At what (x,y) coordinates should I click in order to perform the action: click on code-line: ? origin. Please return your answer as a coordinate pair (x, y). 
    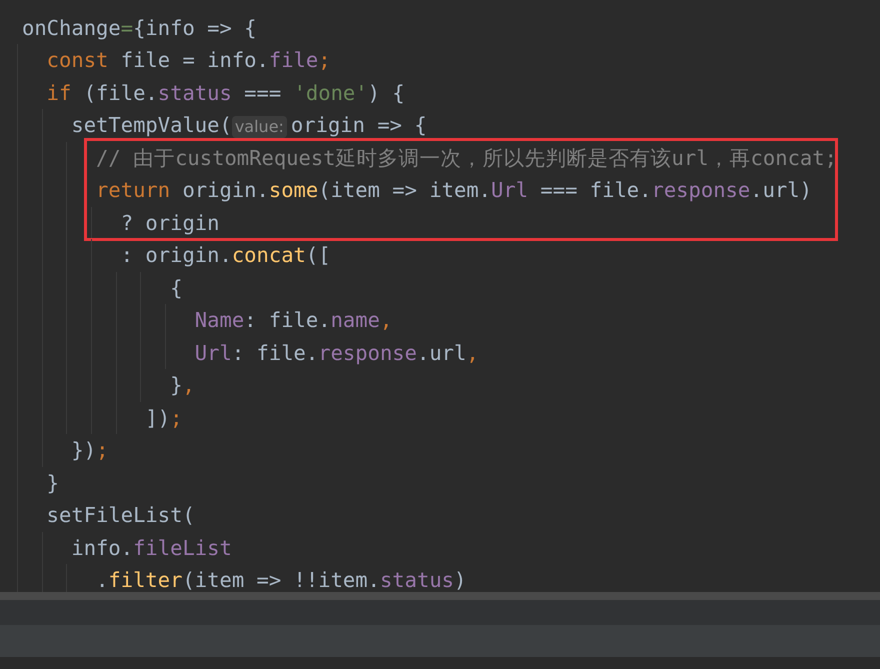
    Looking at the image, I should click on (170, 222).